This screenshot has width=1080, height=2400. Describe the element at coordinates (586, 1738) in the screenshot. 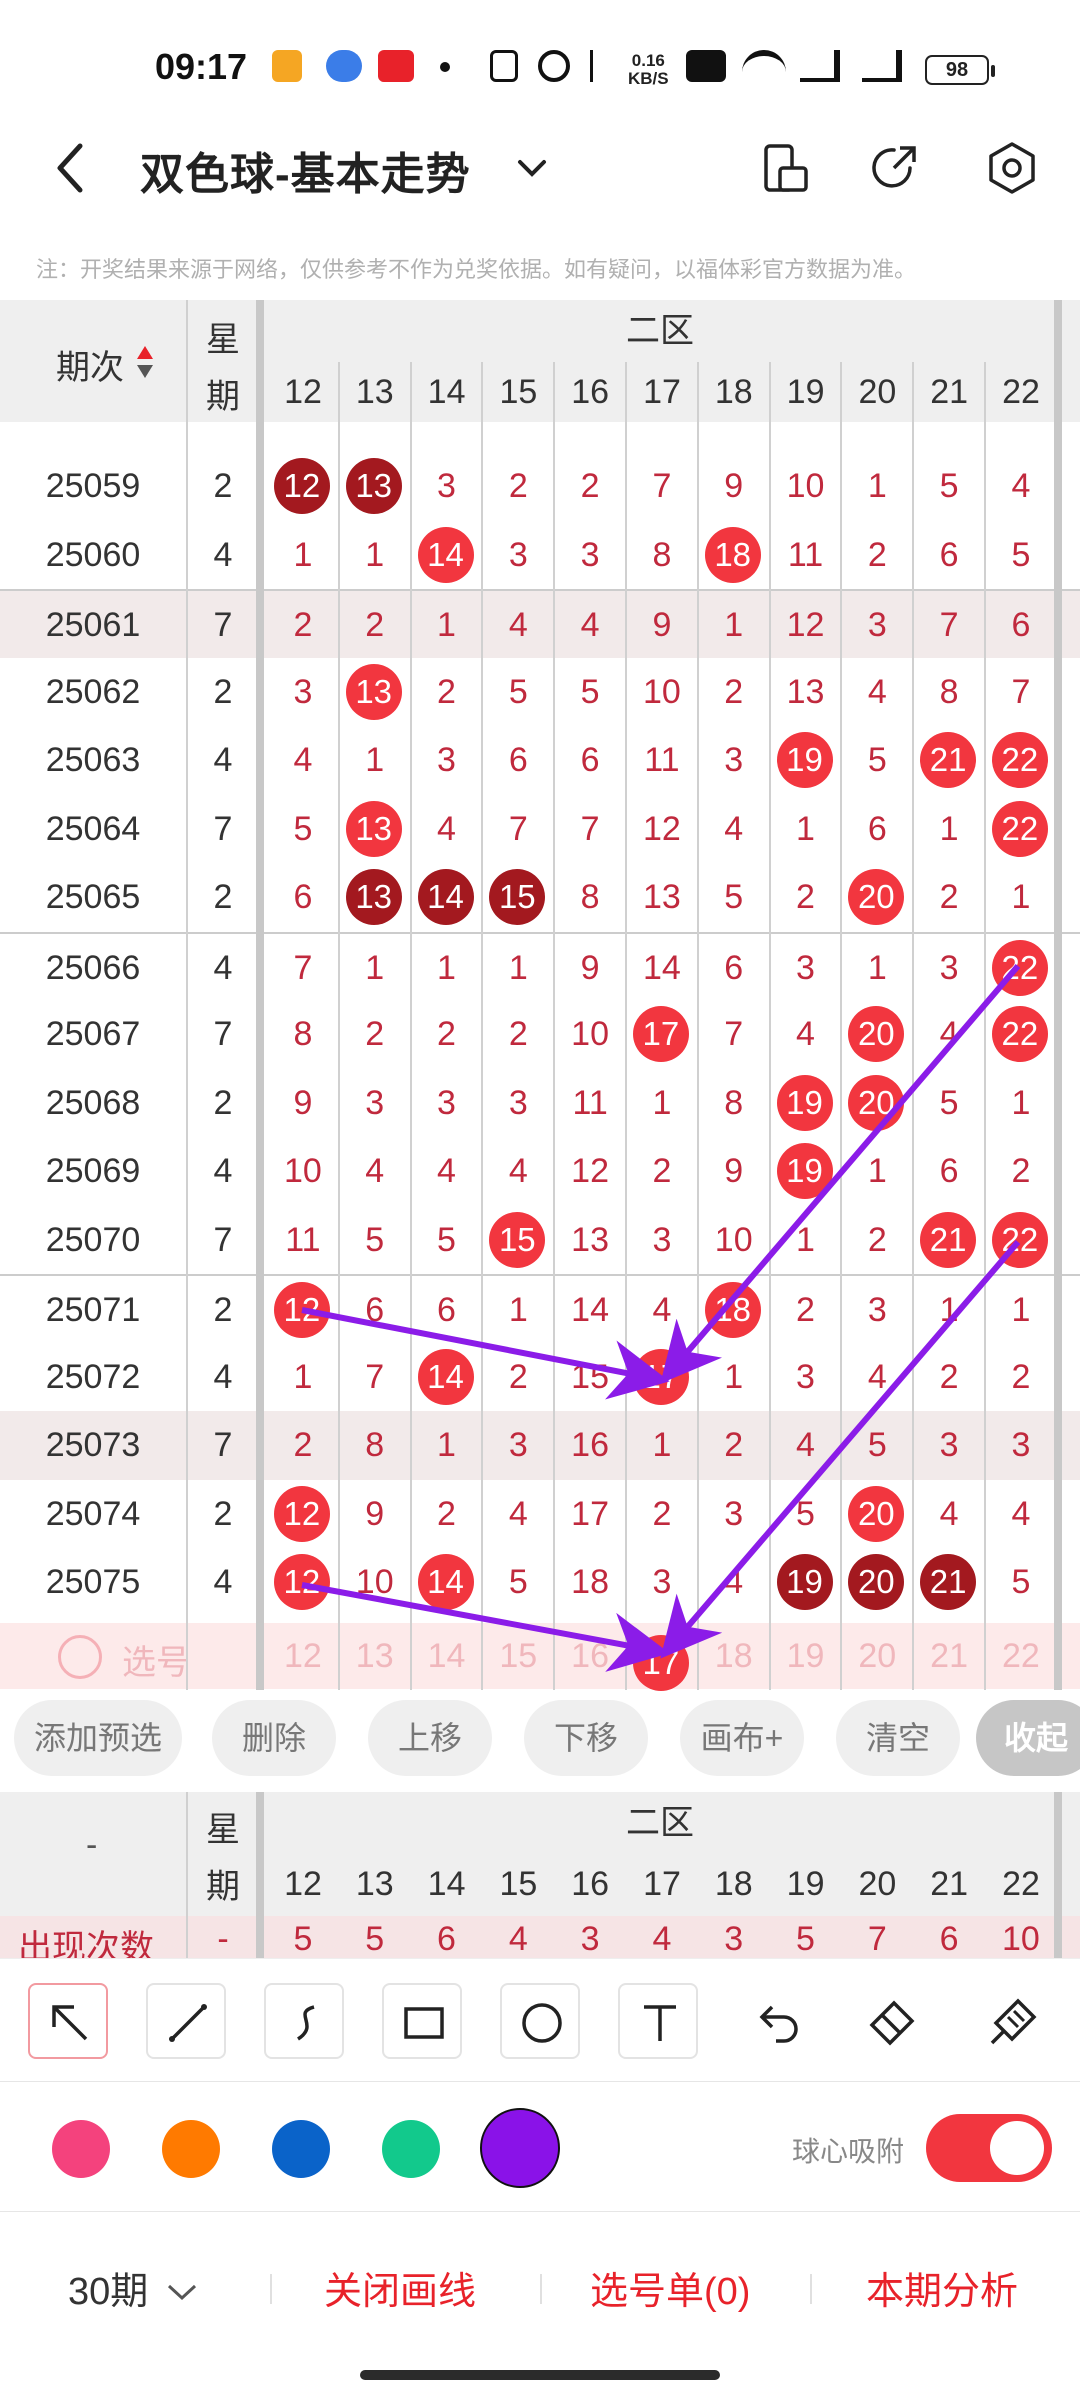

I see `move-down-button: 下移` at that location.